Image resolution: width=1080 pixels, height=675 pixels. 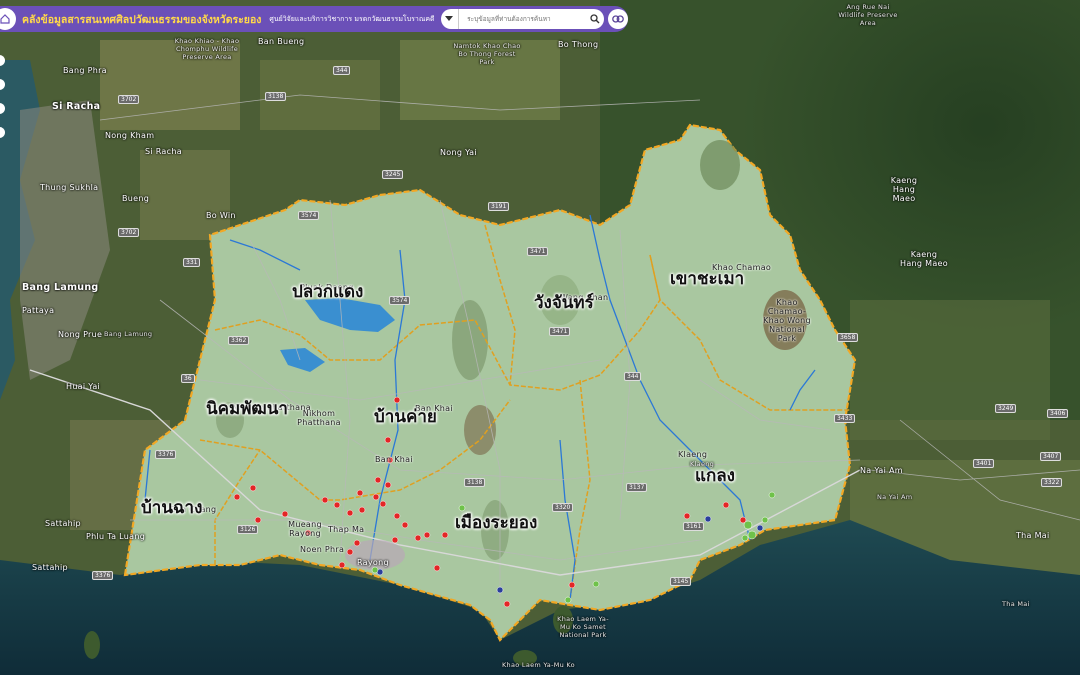 I want to click on search-category-dropdown, so click(x=450, y=19).